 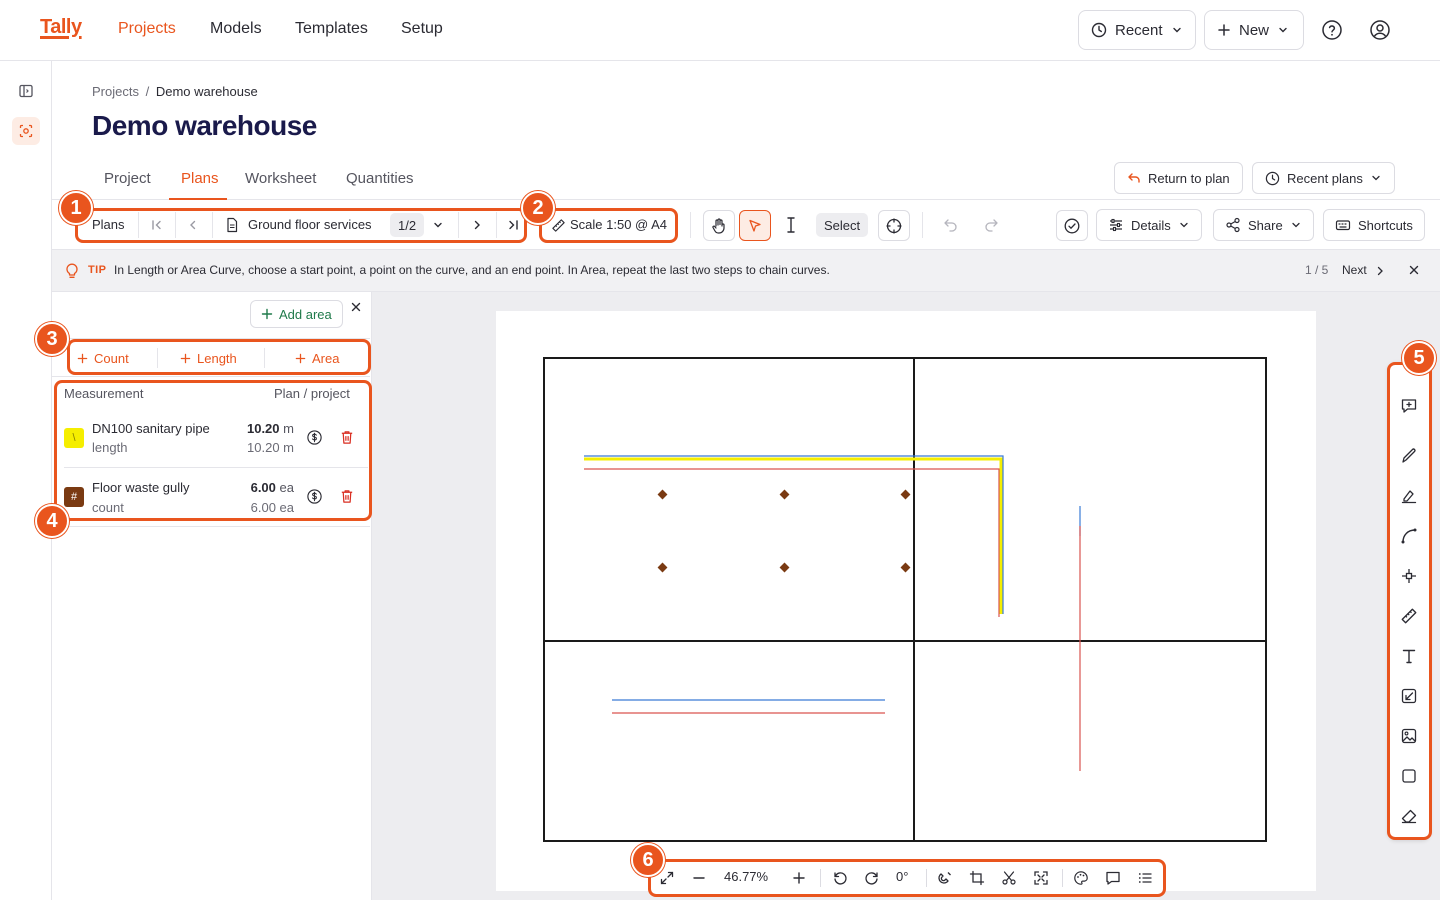 I want to click on cursor-arrow-icon, so click(x=755, y=226).